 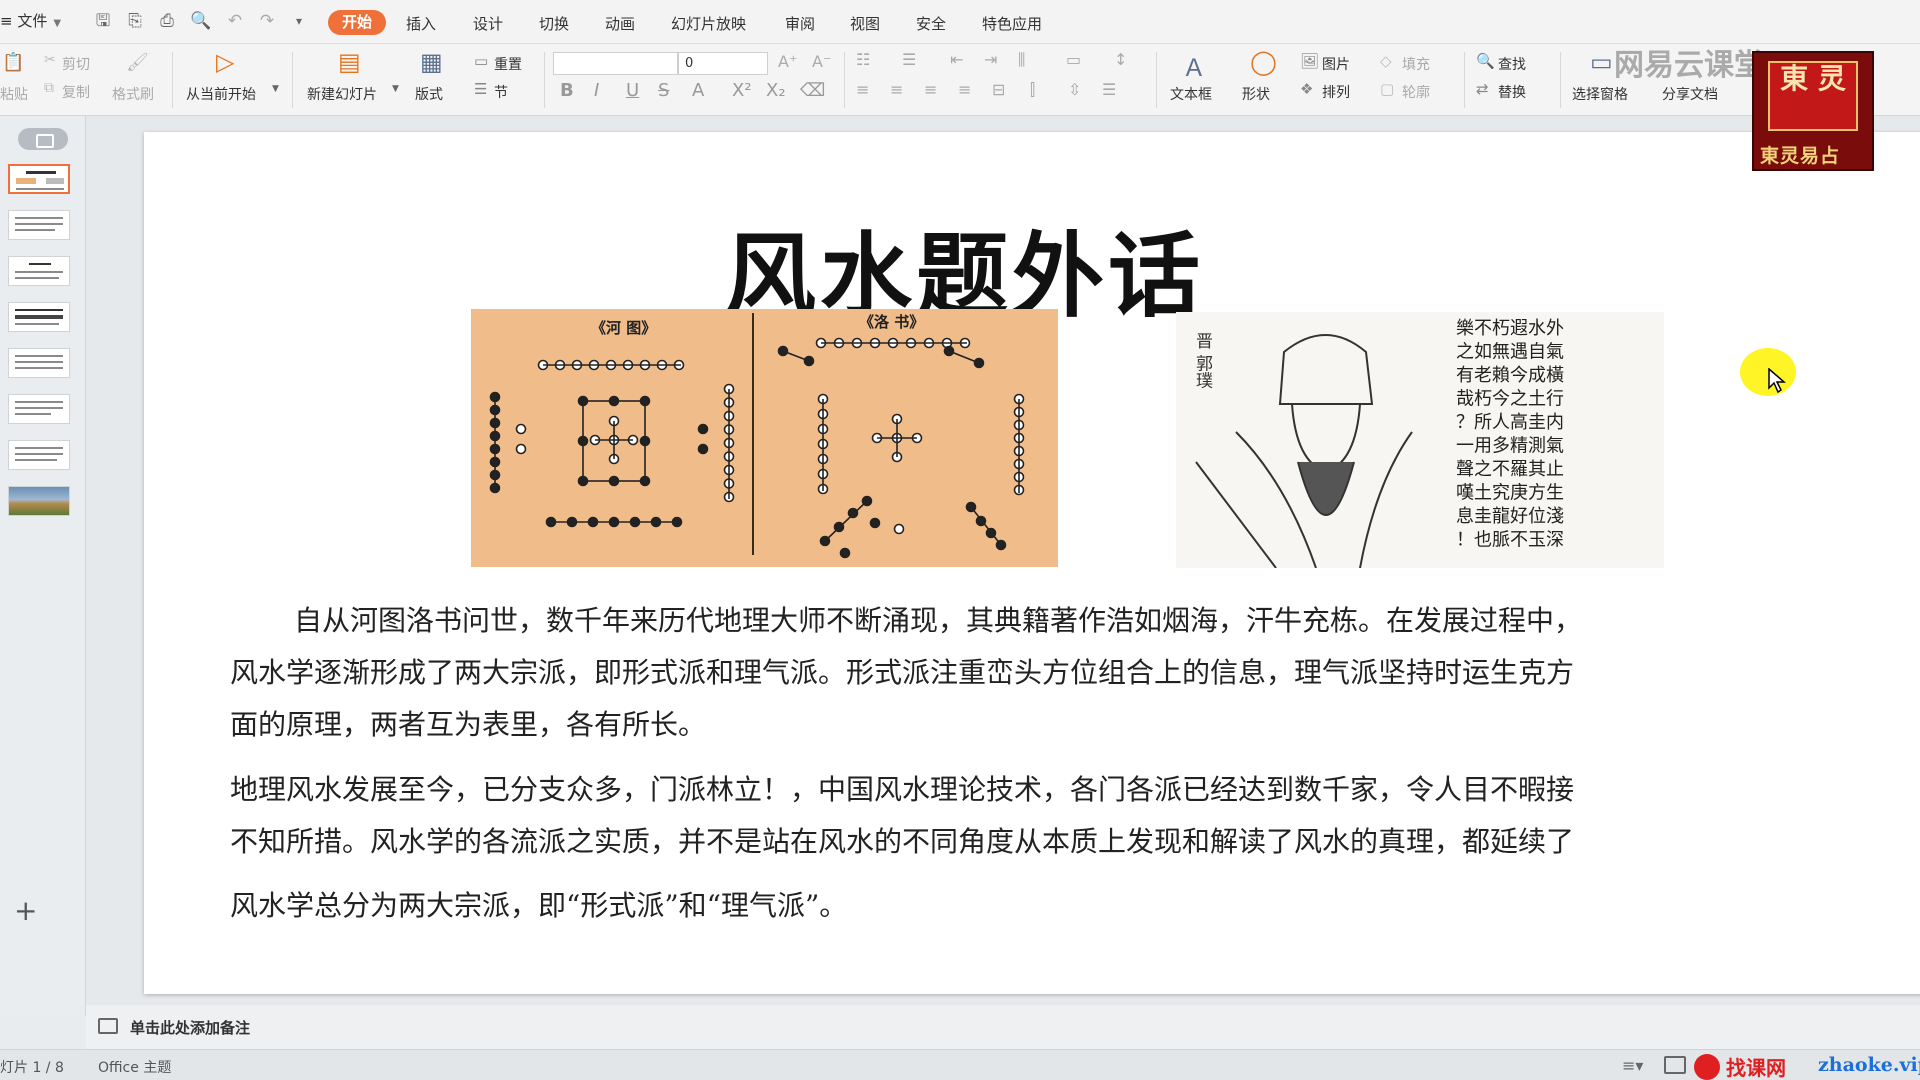 What do you see at coordinates (468, 723) in the screenshot?
I see `paragraph-line-3: 面的原理，两者互为表里，各有所长。` at bounding box center [468, 723].